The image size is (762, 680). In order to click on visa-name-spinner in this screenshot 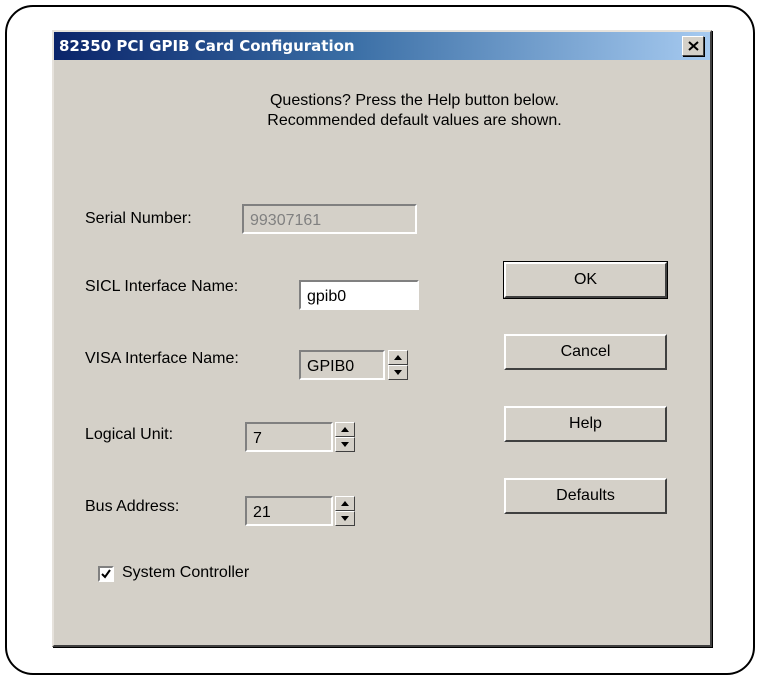, I will do `click(398, 365)`.